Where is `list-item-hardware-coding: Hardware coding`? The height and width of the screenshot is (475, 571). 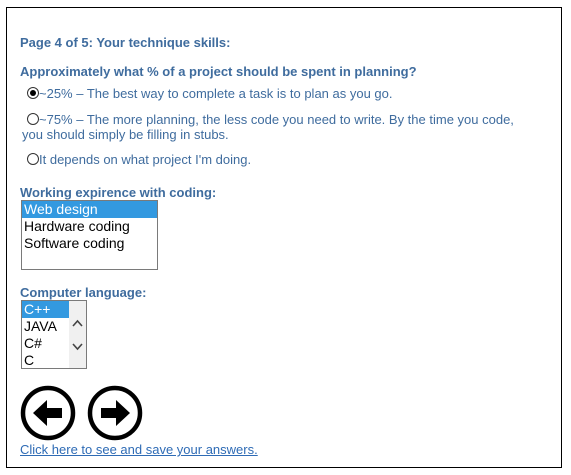
list-item-hardware-coding: Hardware coding is located at coordinates (89, 226).